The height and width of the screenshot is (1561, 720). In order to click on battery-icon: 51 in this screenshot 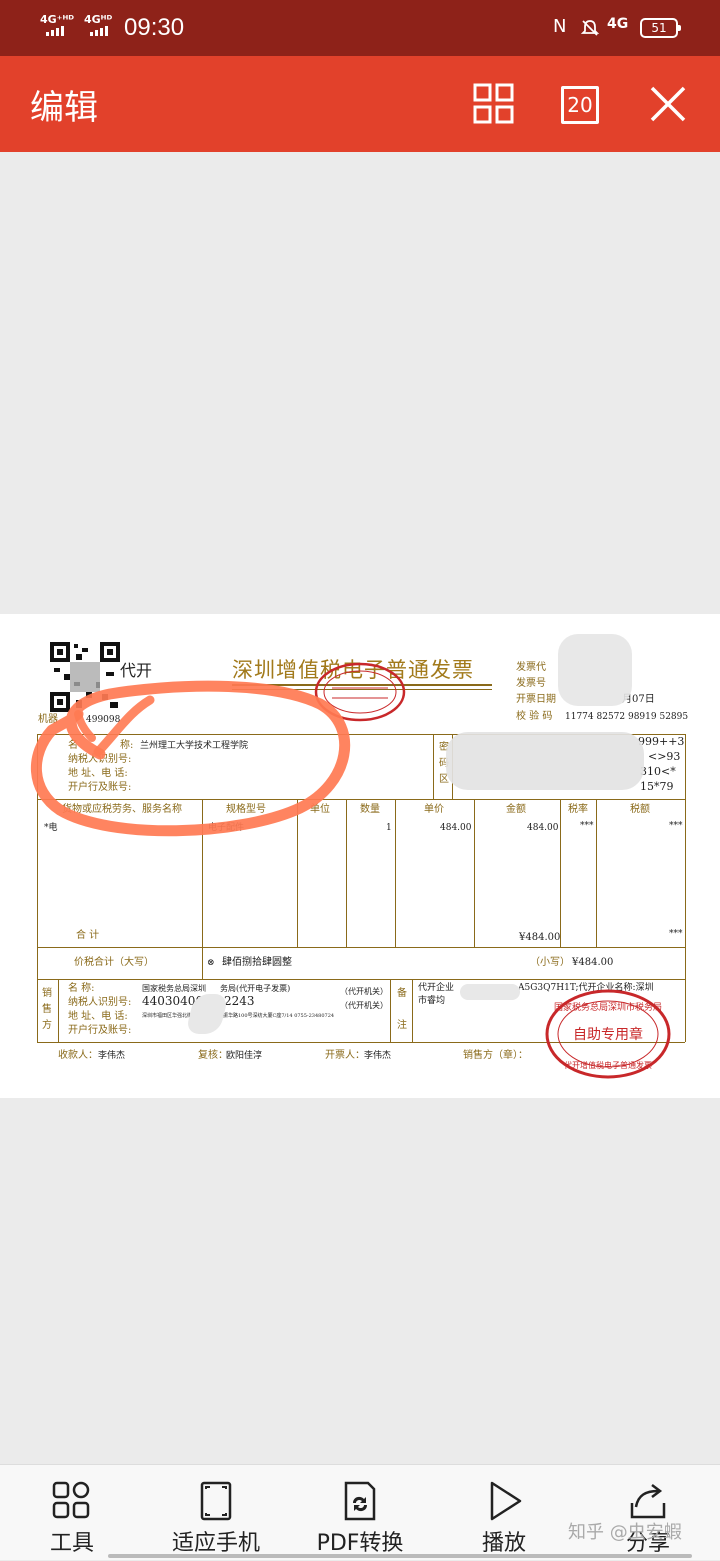, I will do `click(660, 28)`.